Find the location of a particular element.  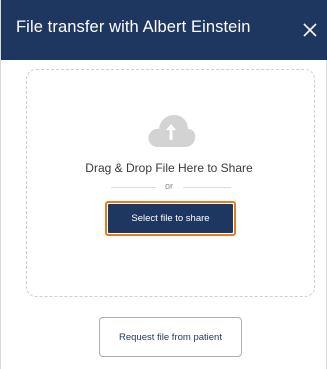

select-file-focus-ring: Select file to share is located at coordinates (170, 218).